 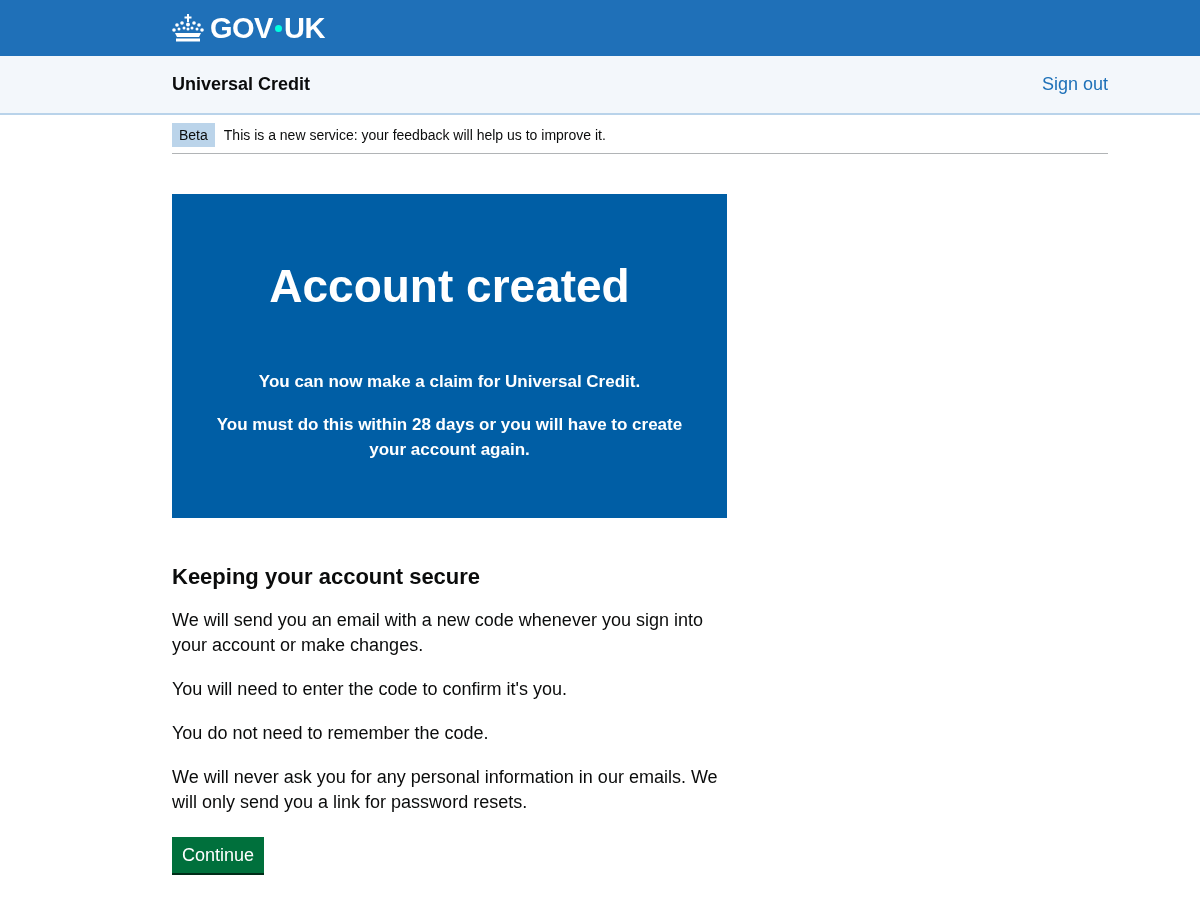 What do you see at coordinates (370, 689) in the screenshot?
I see `body-text: You will need to enter the code to confirm it's you.` at bounding box center [370, 689].